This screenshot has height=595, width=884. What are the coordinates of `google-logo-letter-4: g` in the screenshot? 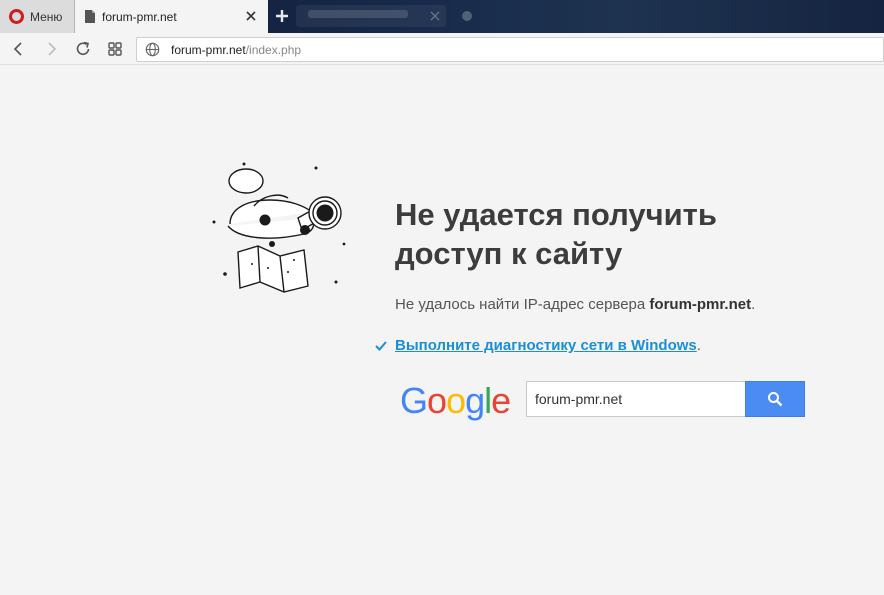 It's located at (475, 400).